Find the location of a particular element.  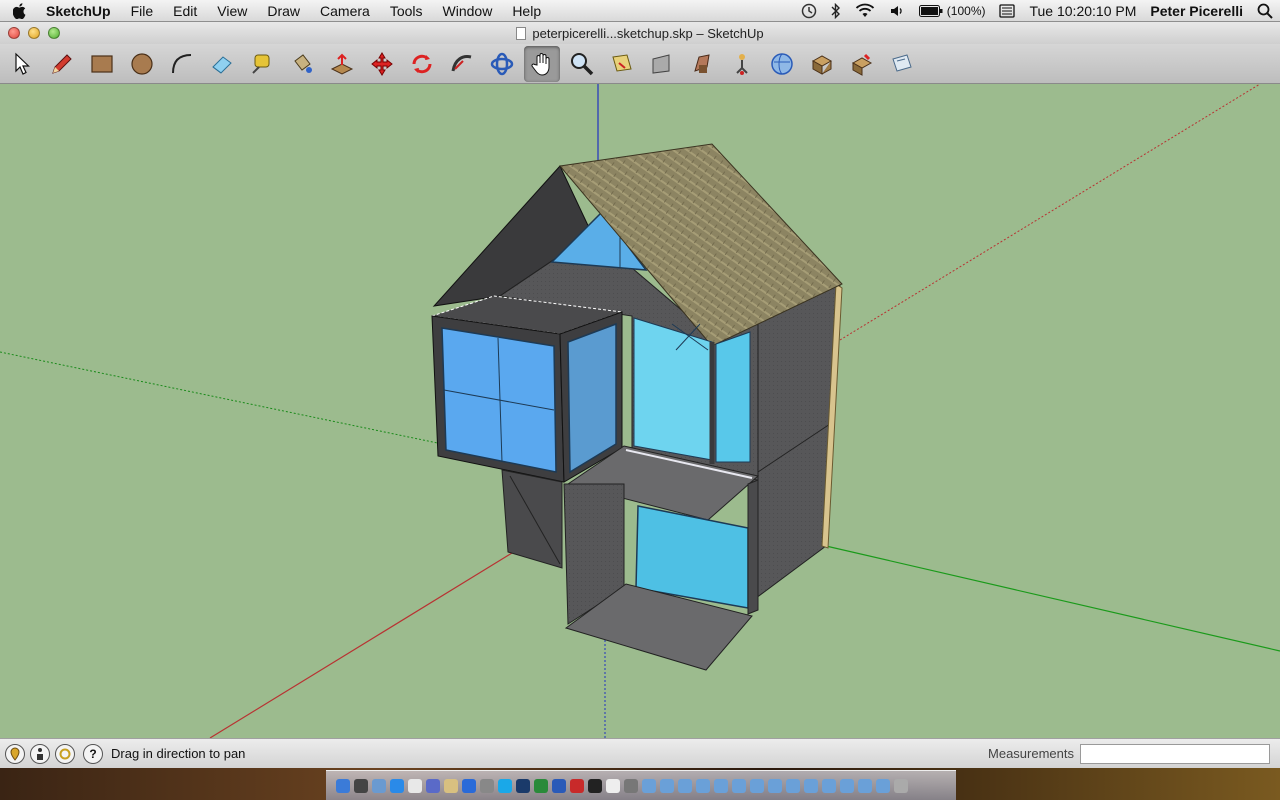

window-title-bar: peterpicerelli...sketchup.skp – SketchUp is located at coordinates (640, 33).